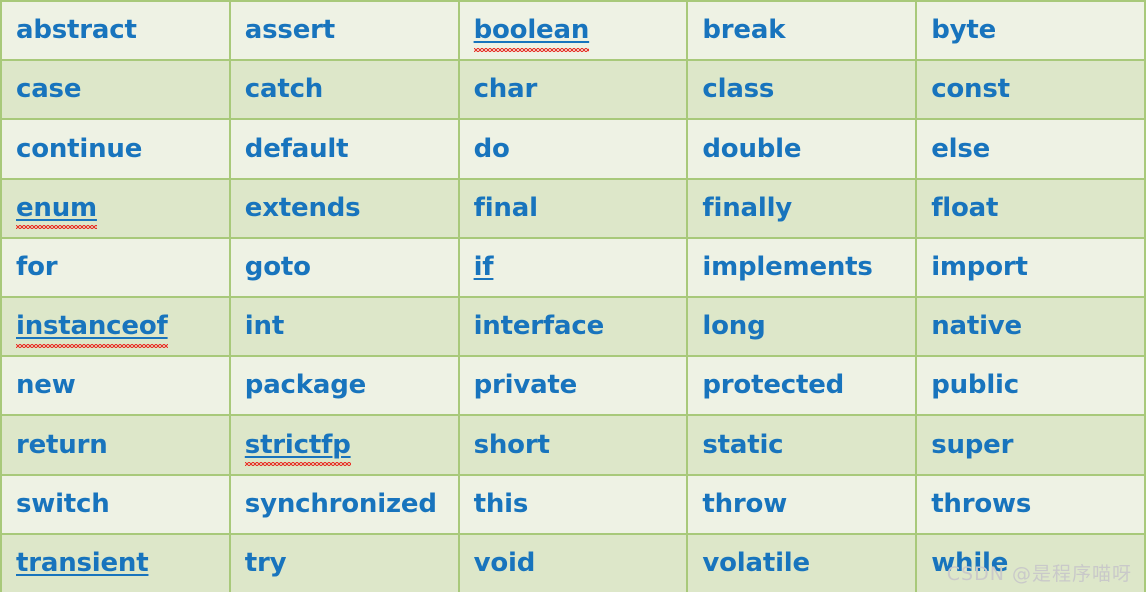 Image resolution: width=1146 pixels, height=592 pixels. What do you see at coordinates (738, 89) in the screenshot?
I see `keyword-label: class` at bounding box center [738, 89].